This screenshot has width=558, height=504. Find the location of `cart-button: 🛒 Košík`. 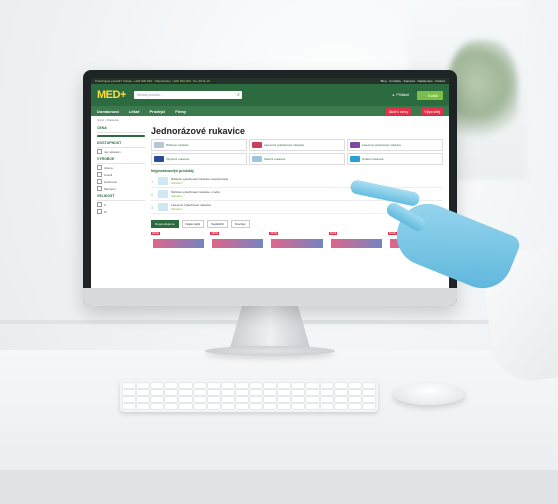

cart-button: 🛒 Košík is located at coordinates (429, 95).